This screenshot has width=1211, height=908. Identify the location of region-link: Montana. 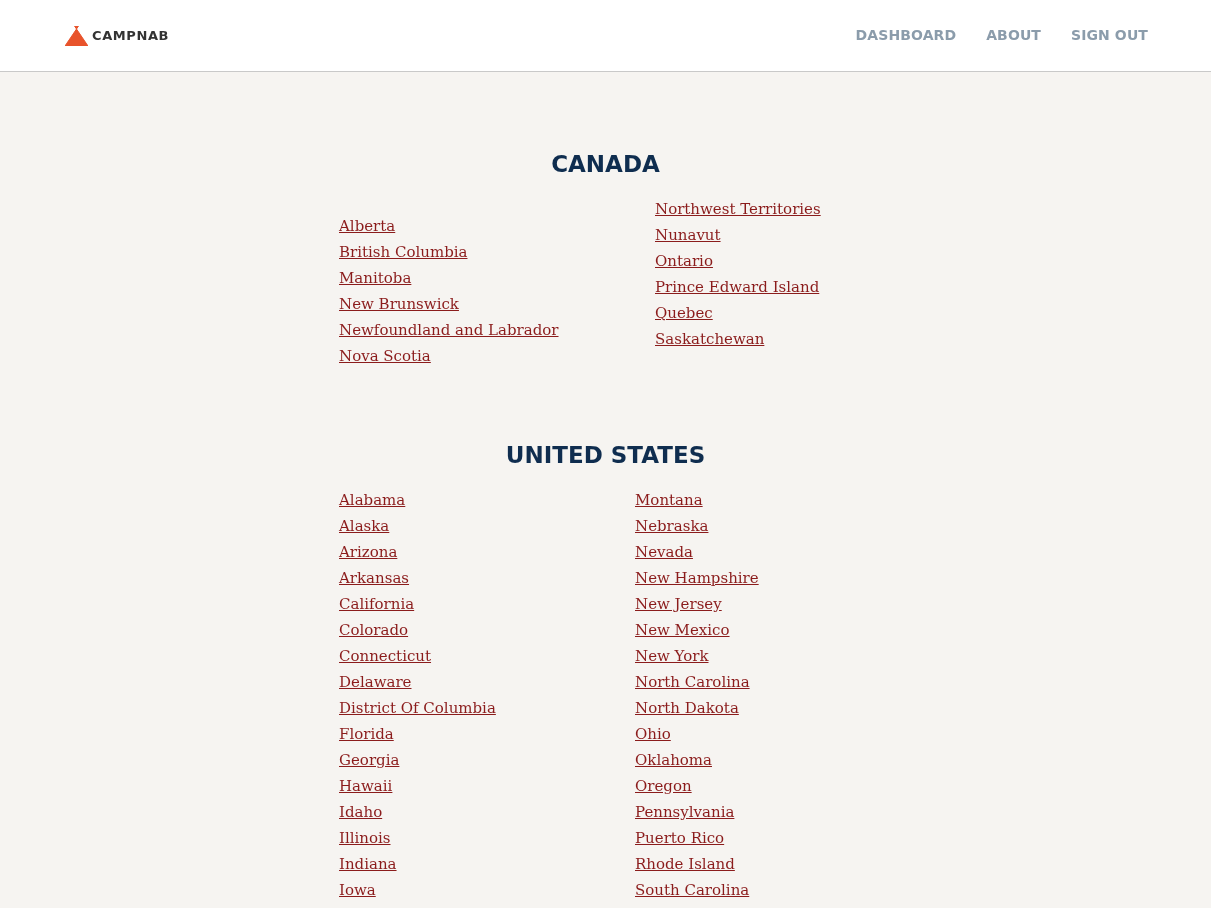
(669, 500).